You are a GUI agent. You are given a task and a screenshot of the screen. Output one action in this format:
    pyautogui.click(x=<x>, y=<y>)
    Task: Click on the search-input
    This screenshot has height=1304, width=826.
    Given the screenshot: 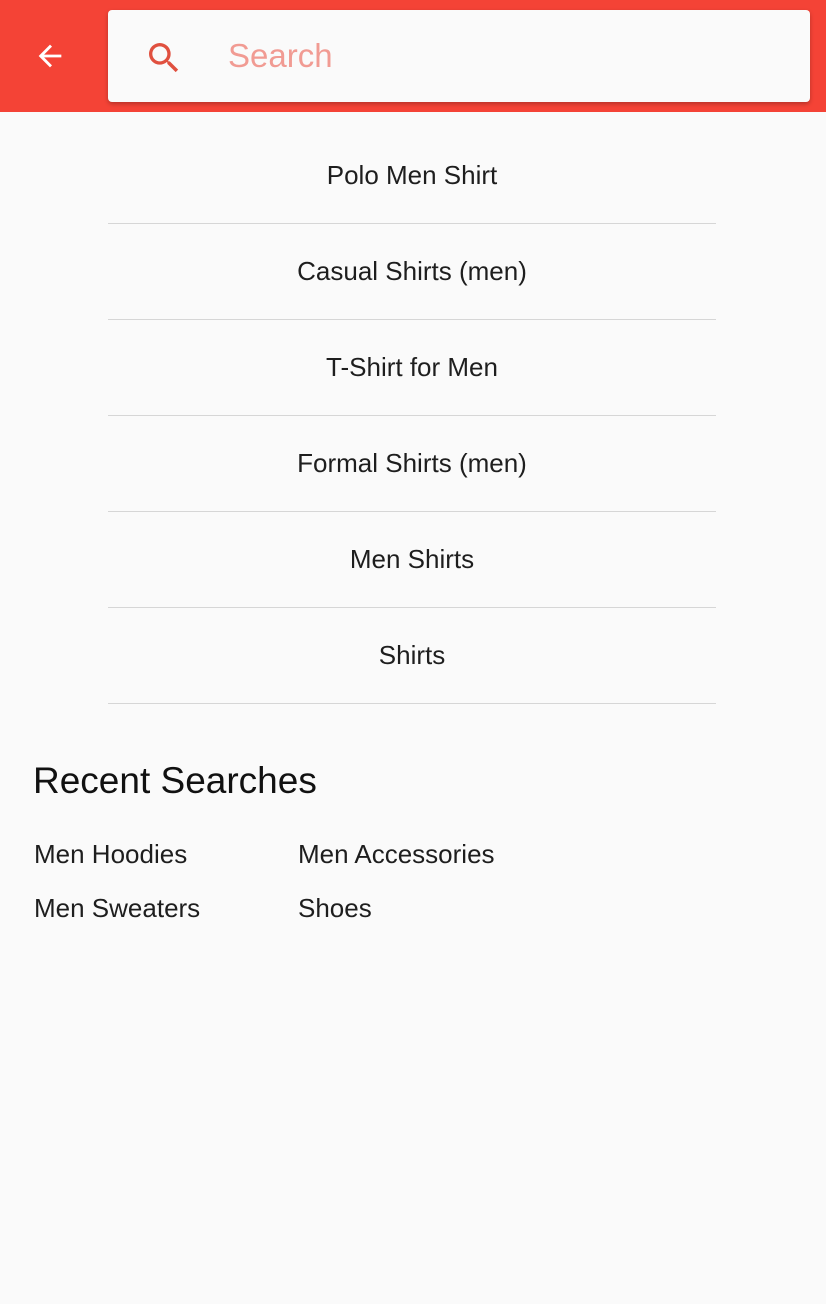 What is the action you would take?
    pyautogui.click(x=508, y=56)
    